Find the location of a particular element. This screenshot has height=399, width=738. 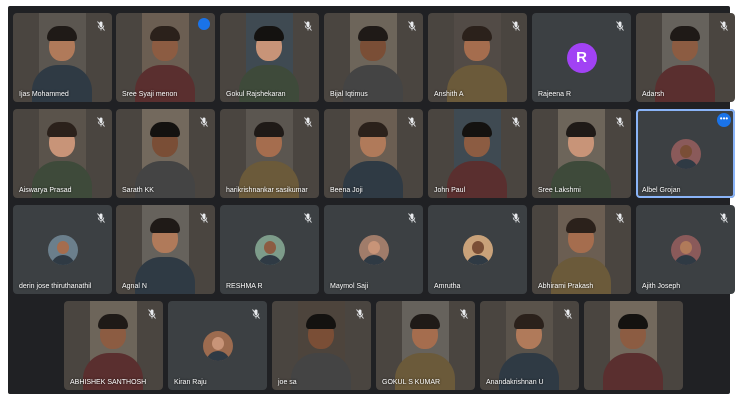

participant-tile: Abhirami Prakash is located at coordinates (581, 249).